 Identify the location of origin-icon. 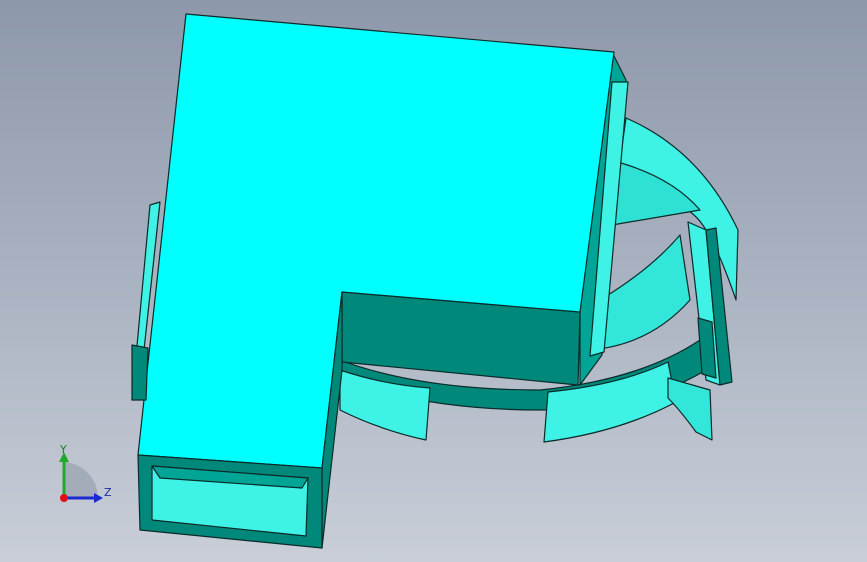
(64, 498).